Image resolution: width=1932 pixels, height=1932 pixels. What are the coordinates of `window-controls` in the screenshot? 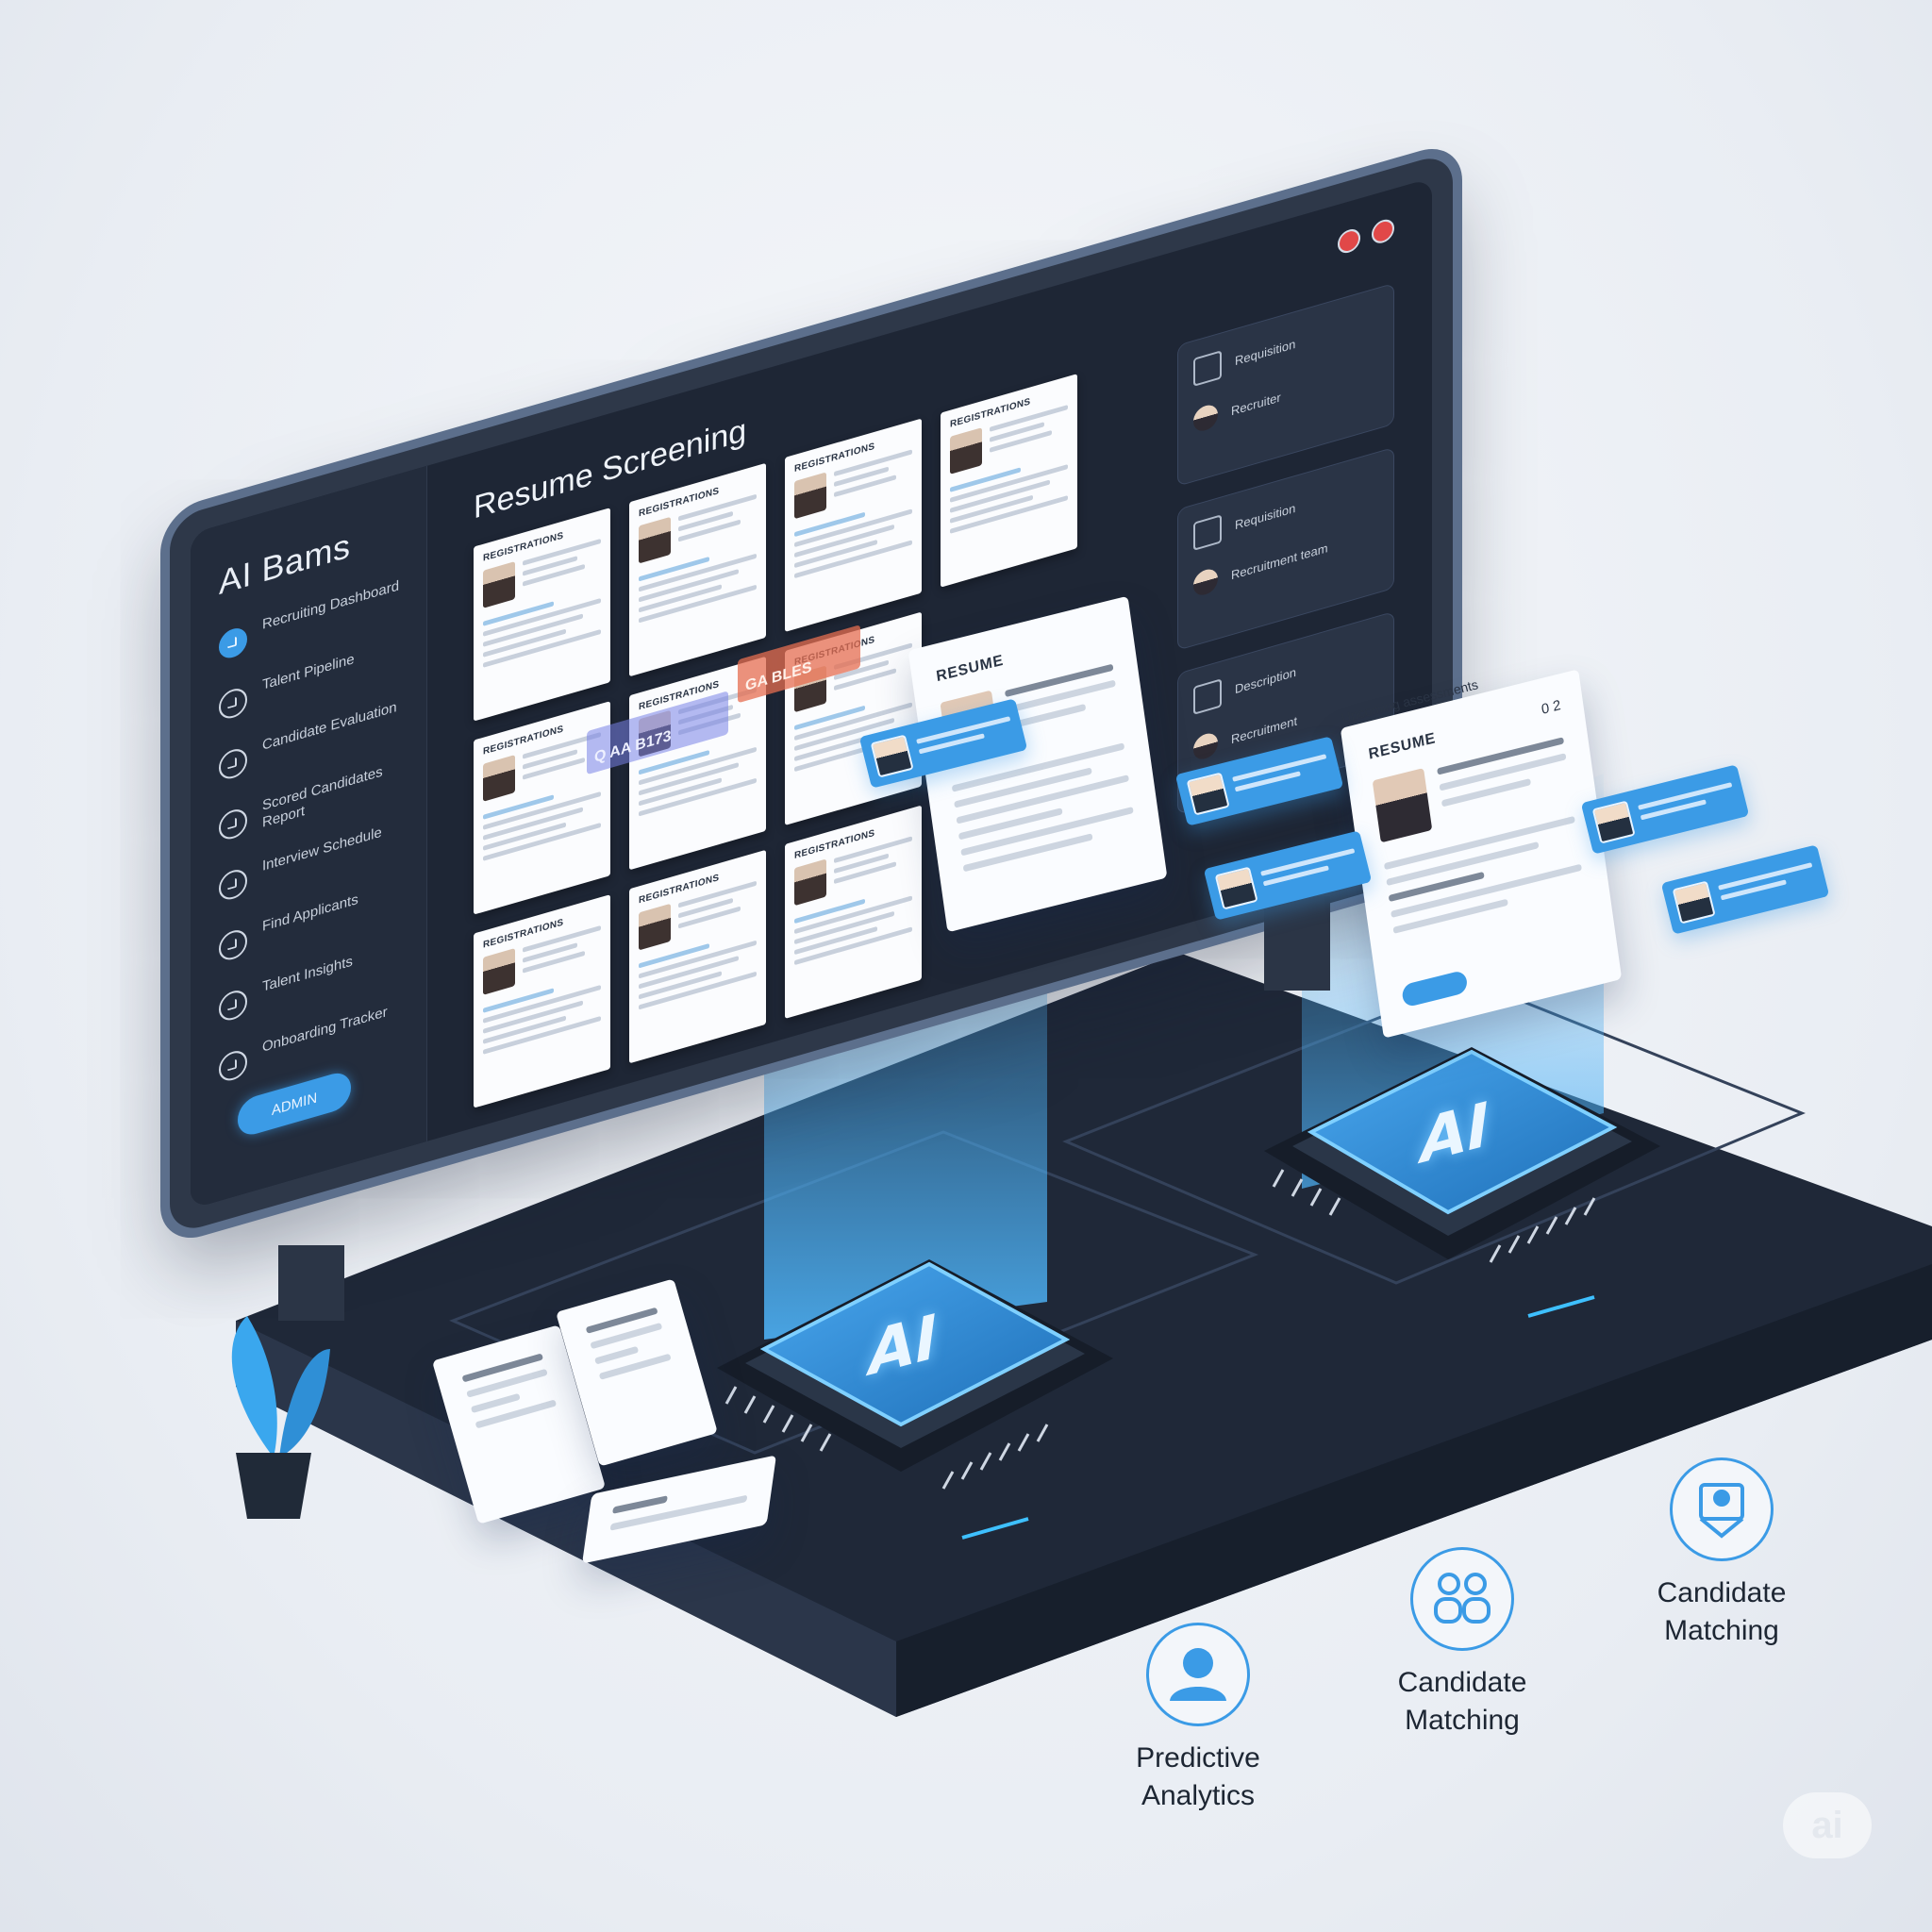 It's located at (1366, 236).